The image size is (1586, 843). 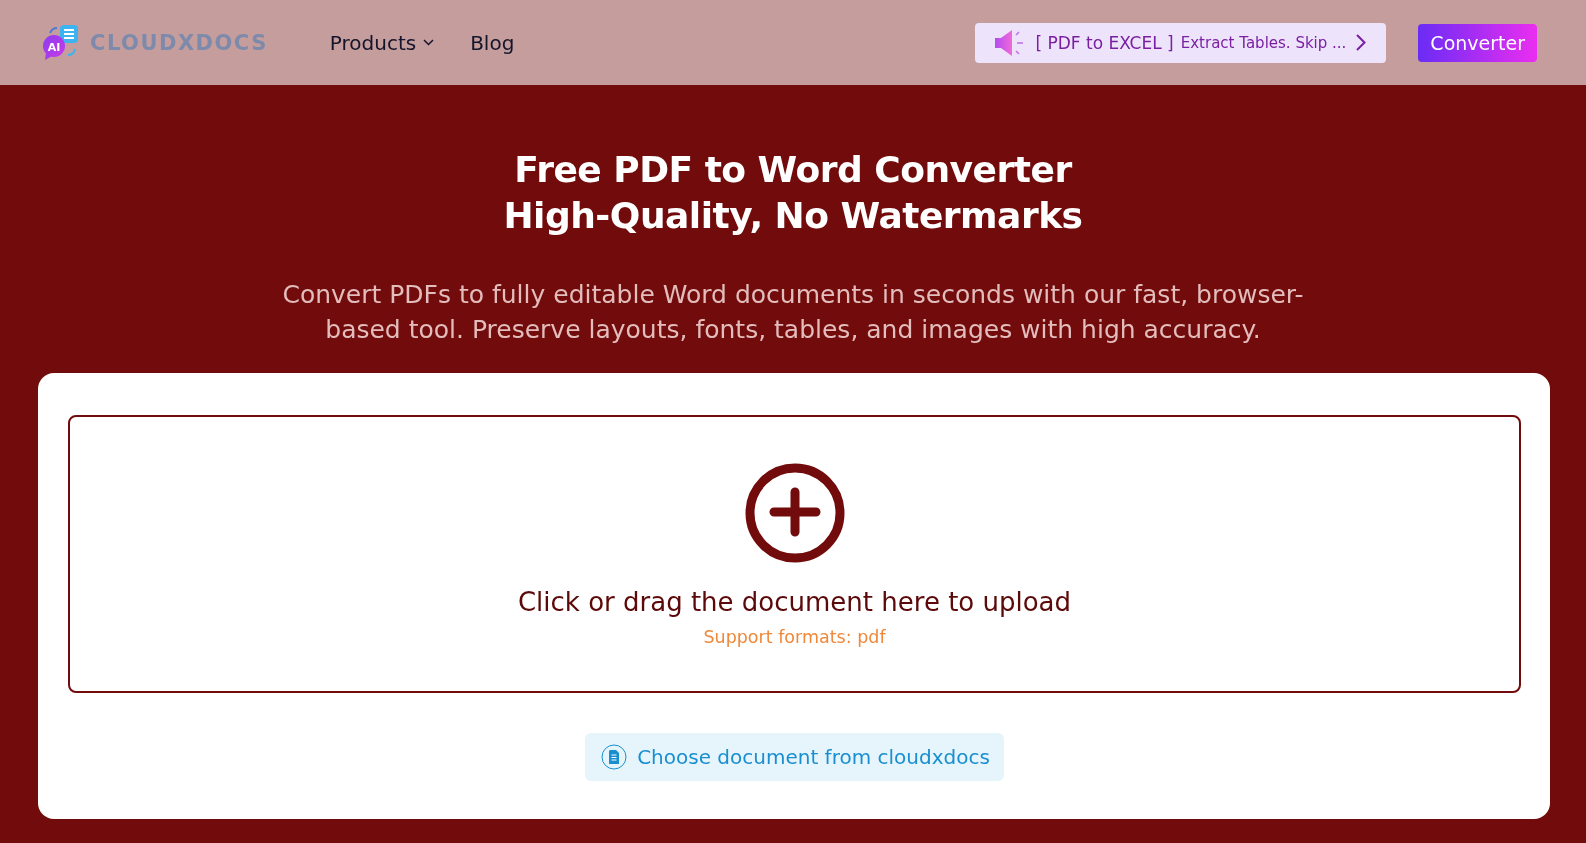 What do you see at coordinates (1361, 42) in the screenshot?
I see `chevron-right-icon` at bounding box center [1361, 42].